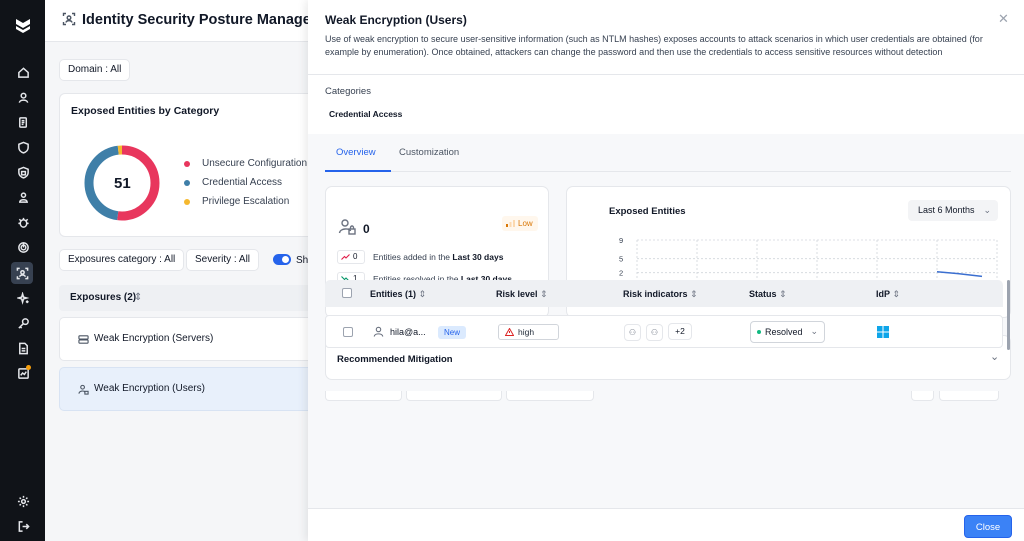 This screenshot has width=1024, height=541. I want to click on exposed-entities-card-title: Exposed Entities by Category, so click(145, 111).